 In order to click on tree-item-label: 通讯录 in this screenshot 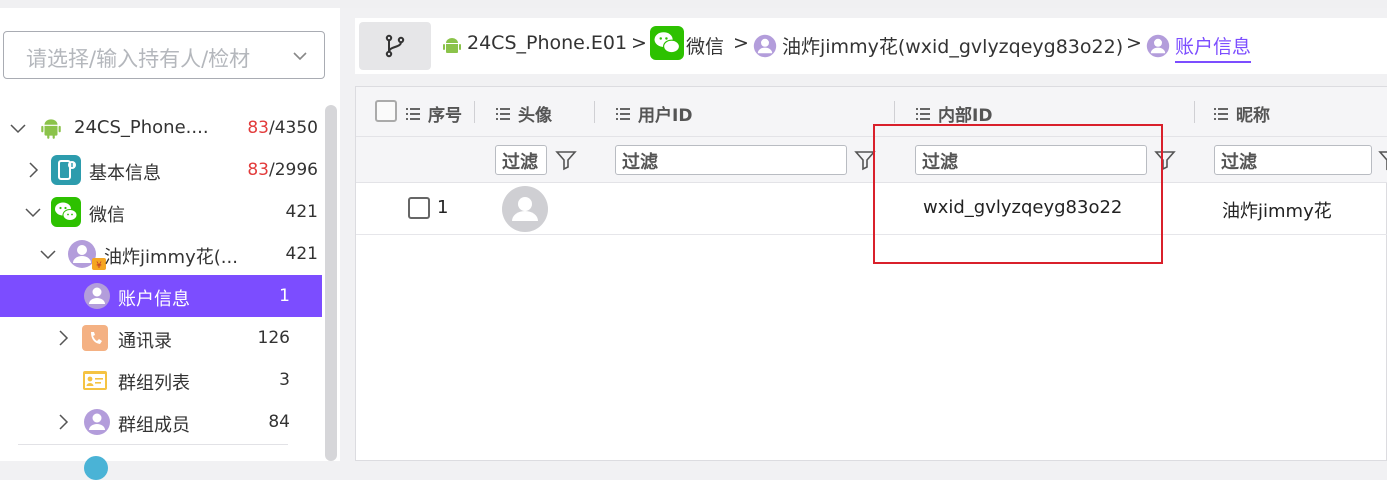, I will do `click(145, 341)`.